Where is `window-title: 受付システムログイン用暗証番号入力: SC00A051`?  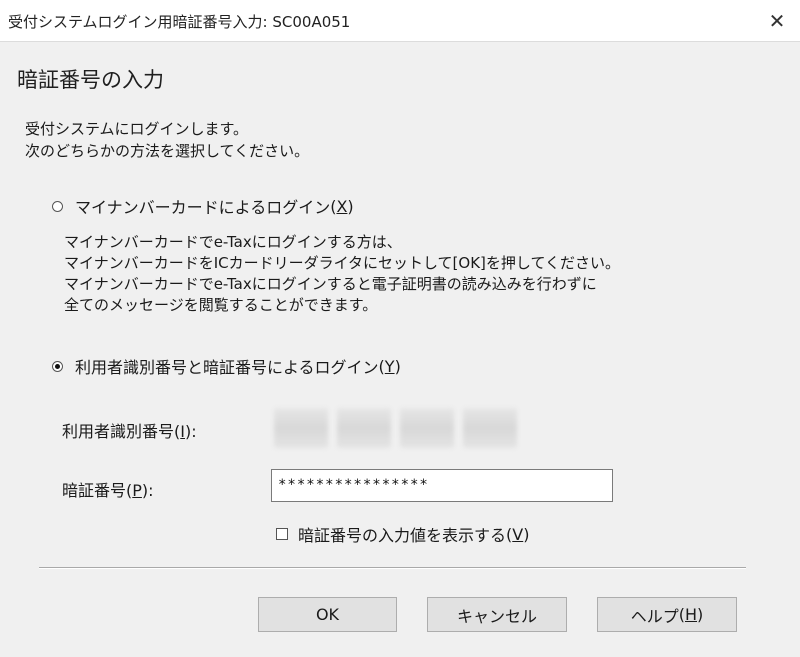
window-title: 受付システムログイン用暗証番号入力: SC00A051 is located at coordinates (179, 22).